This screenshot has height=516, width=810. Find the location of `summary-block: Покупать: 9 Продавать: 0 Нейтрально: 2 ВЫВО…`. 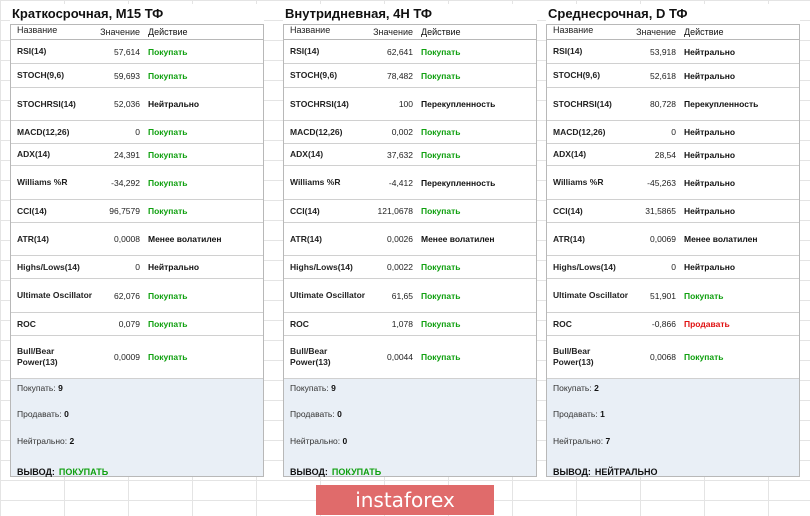

summary-block: Покупать: 9 Продавать: 0 Нейтрально: 2 ВЫВО… is located at coordinates (137, 428).